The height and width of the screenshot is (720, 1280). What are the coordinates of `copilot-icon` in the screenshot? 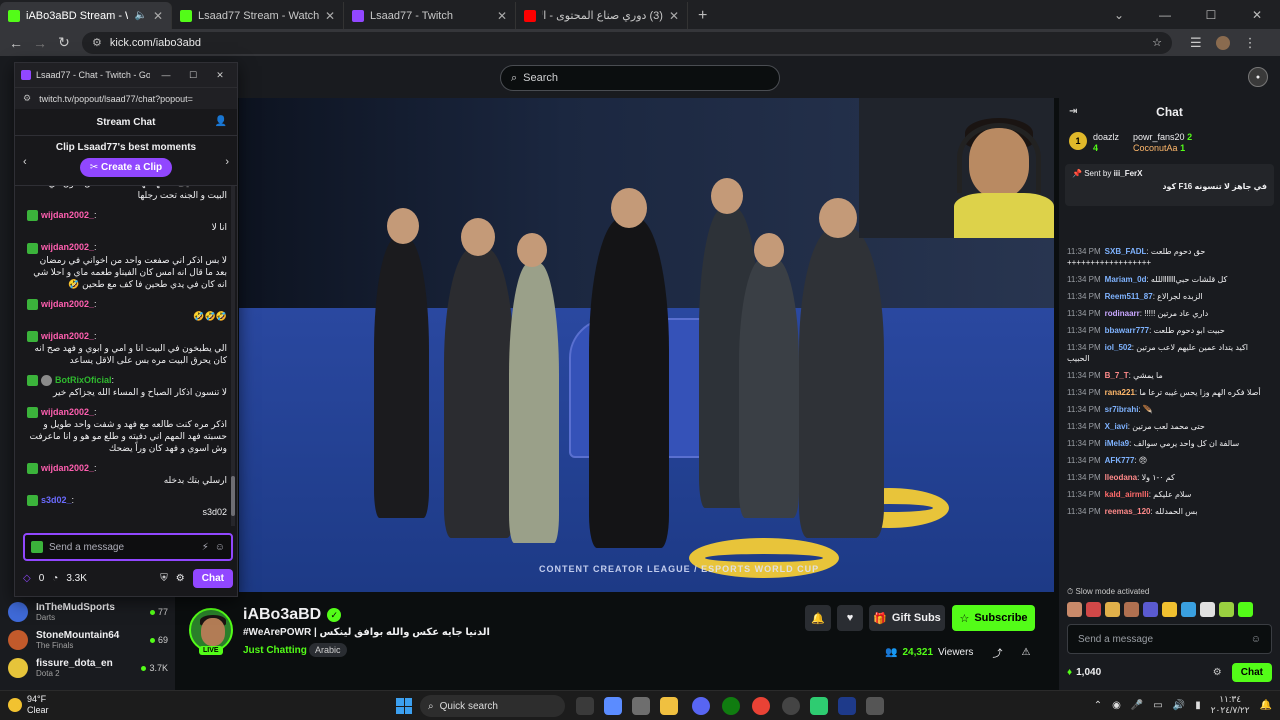 It's located at (613, 706).